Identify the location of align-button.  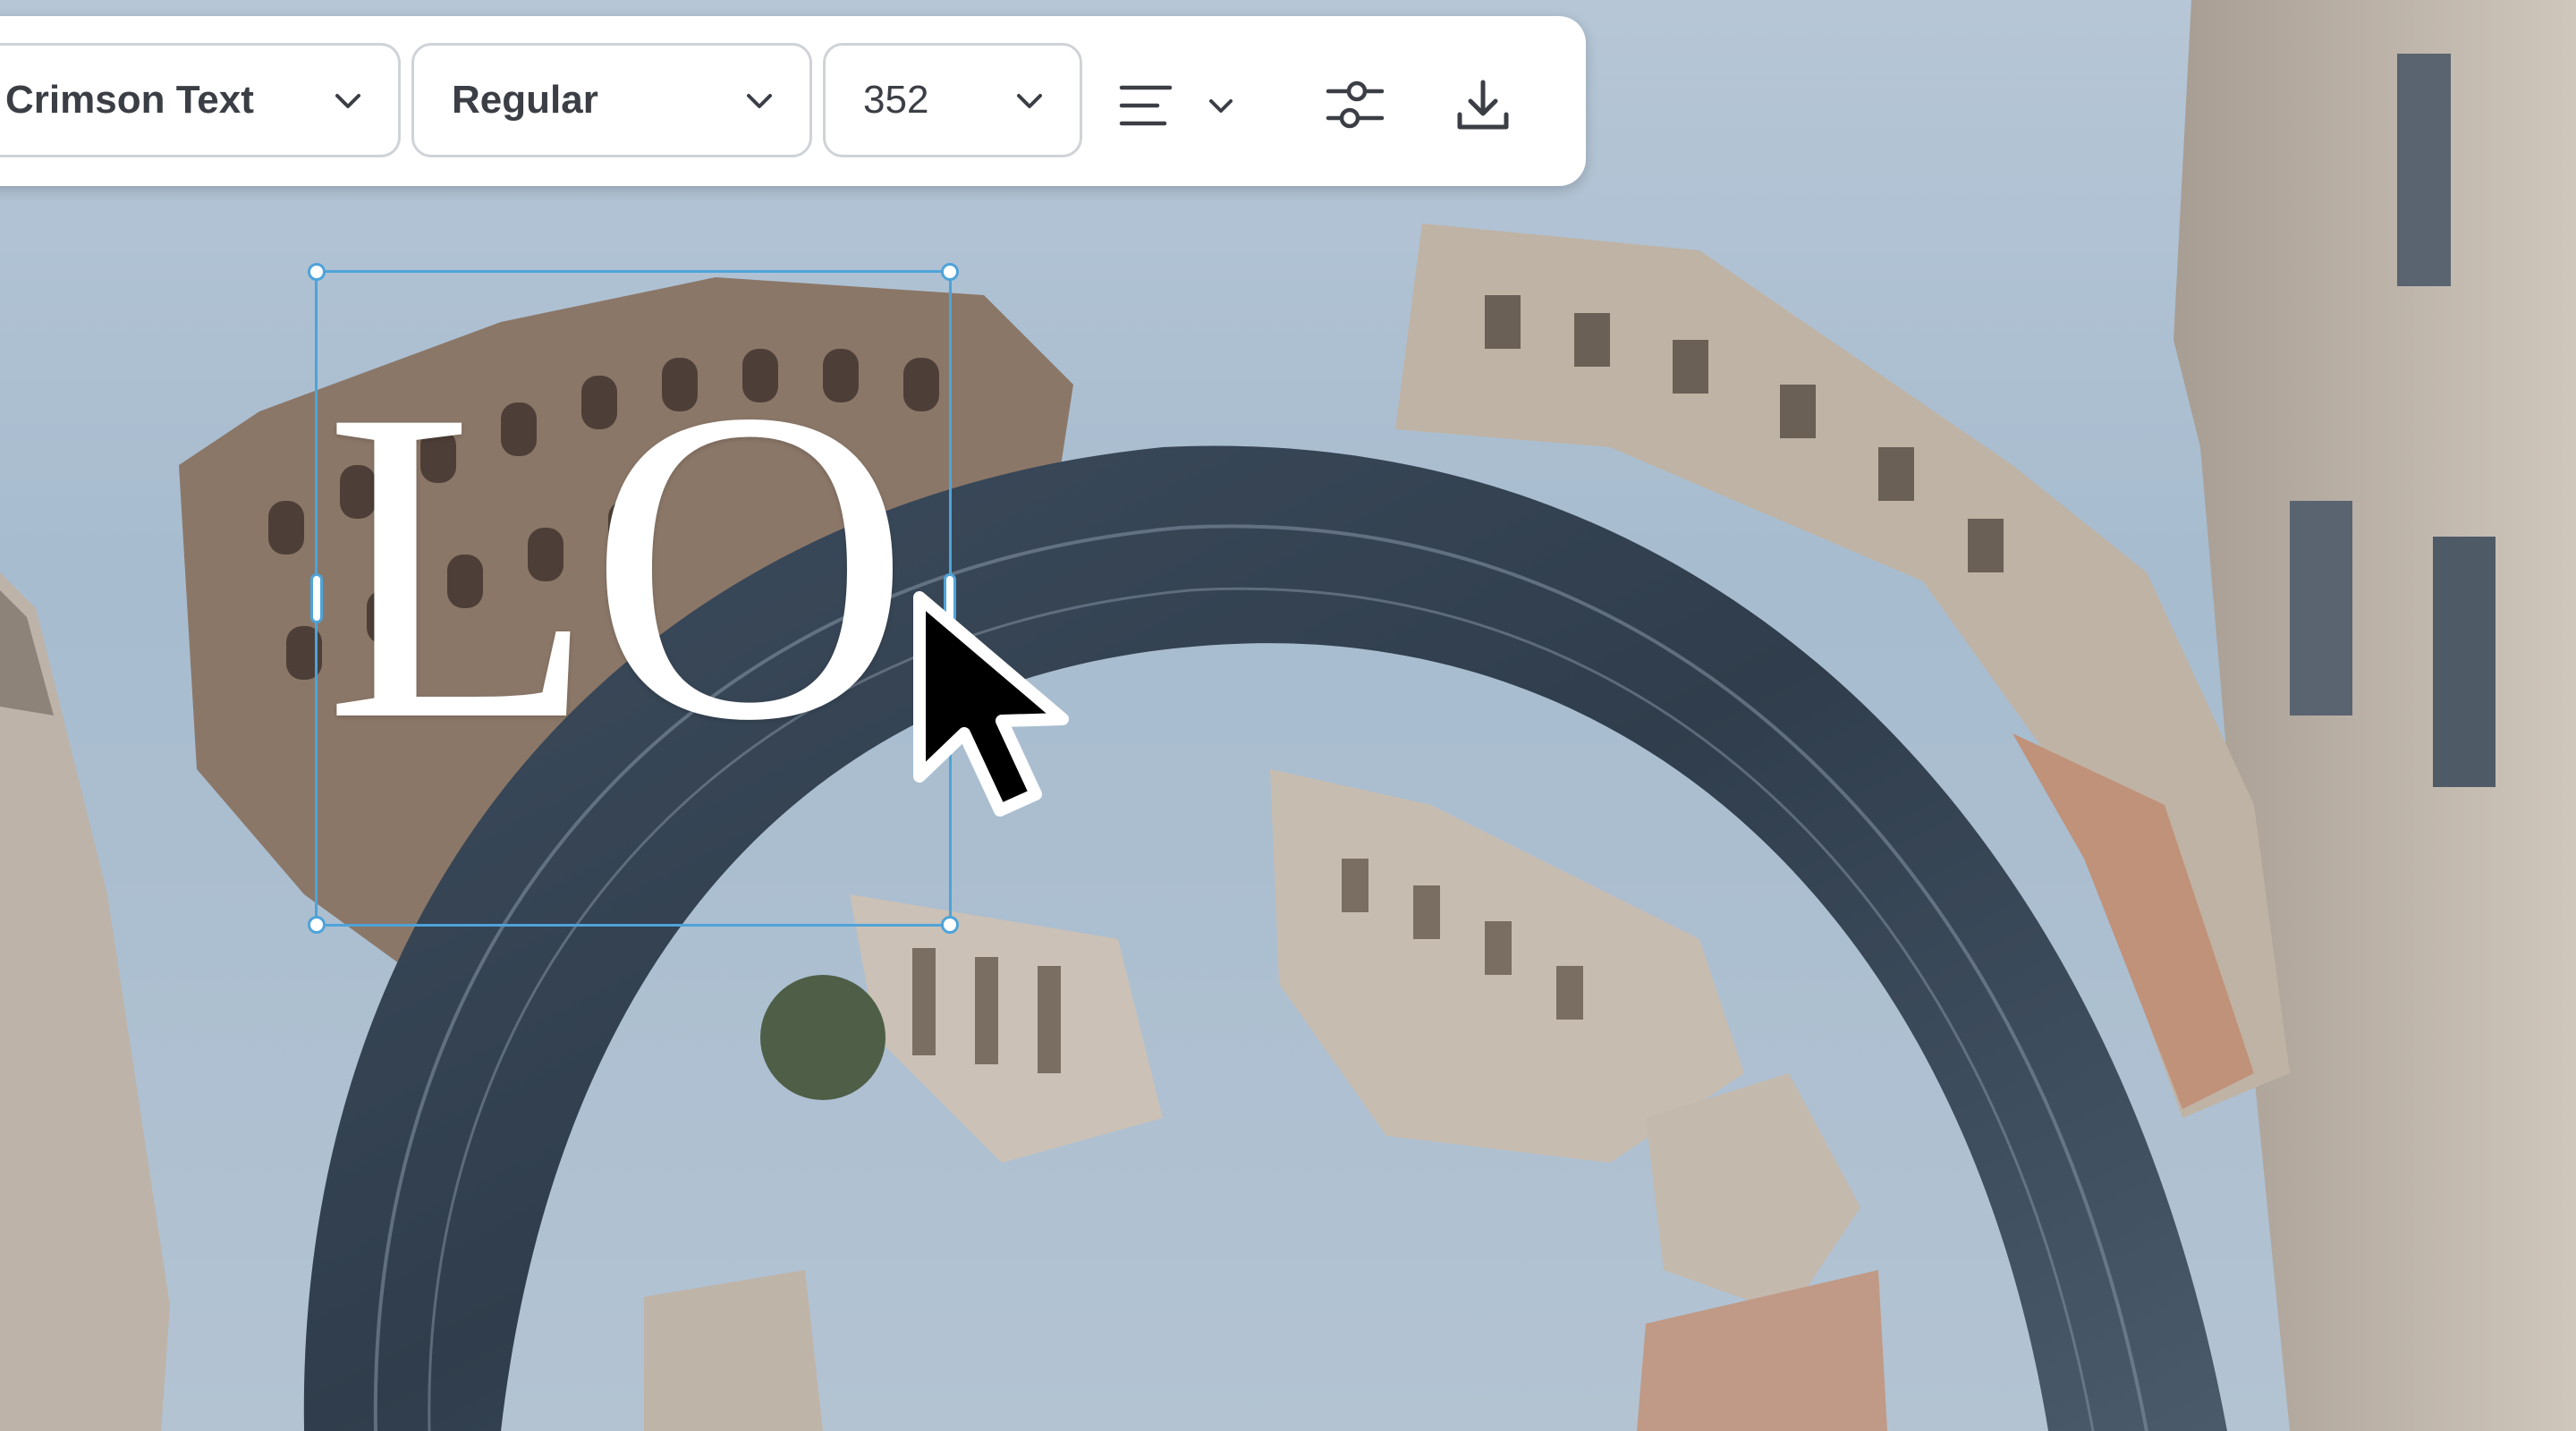
(1146, 106).